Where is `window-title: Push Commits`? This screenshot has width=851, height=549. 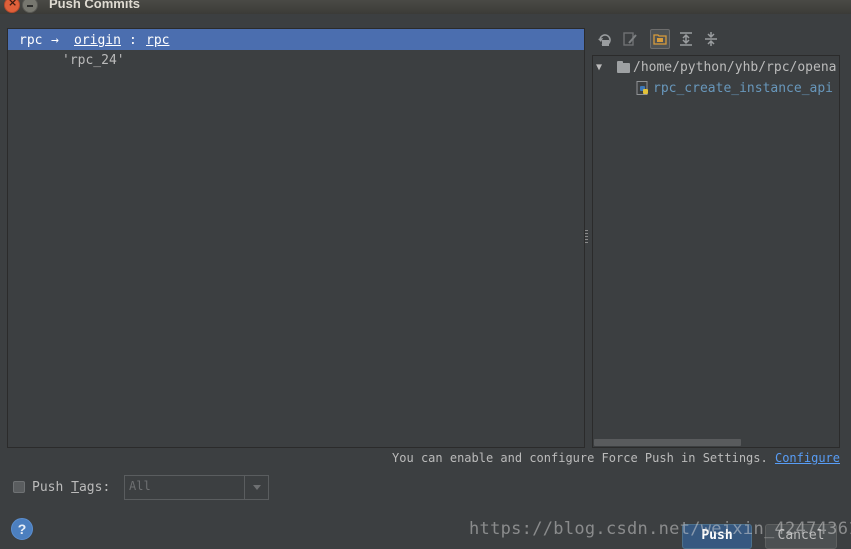
window-title: Push Commits is located at coordinates (95, 5).